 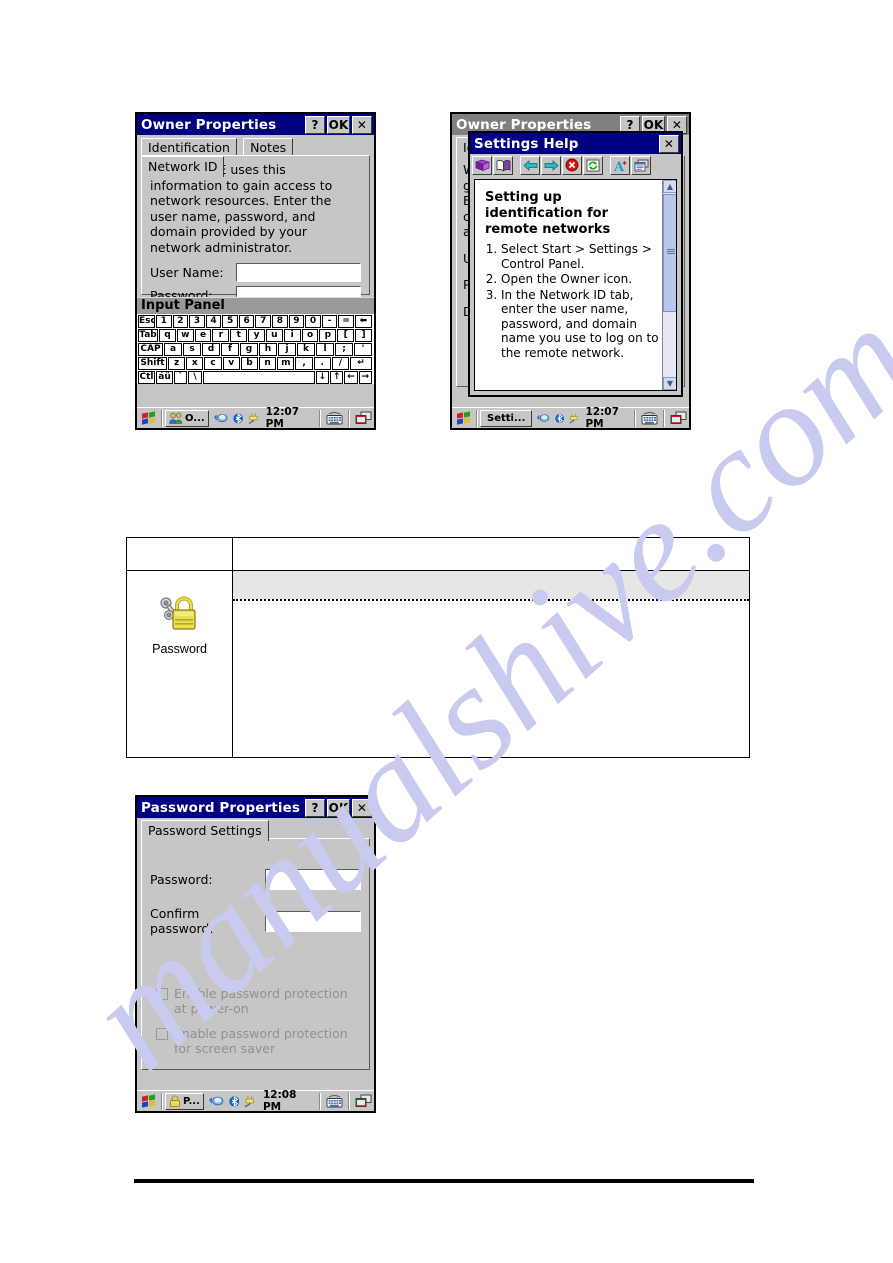 What do you see at coordinates (148, 335) in the screenshot?
I see `key-tab: Tab` at bounding box center [148, 335].